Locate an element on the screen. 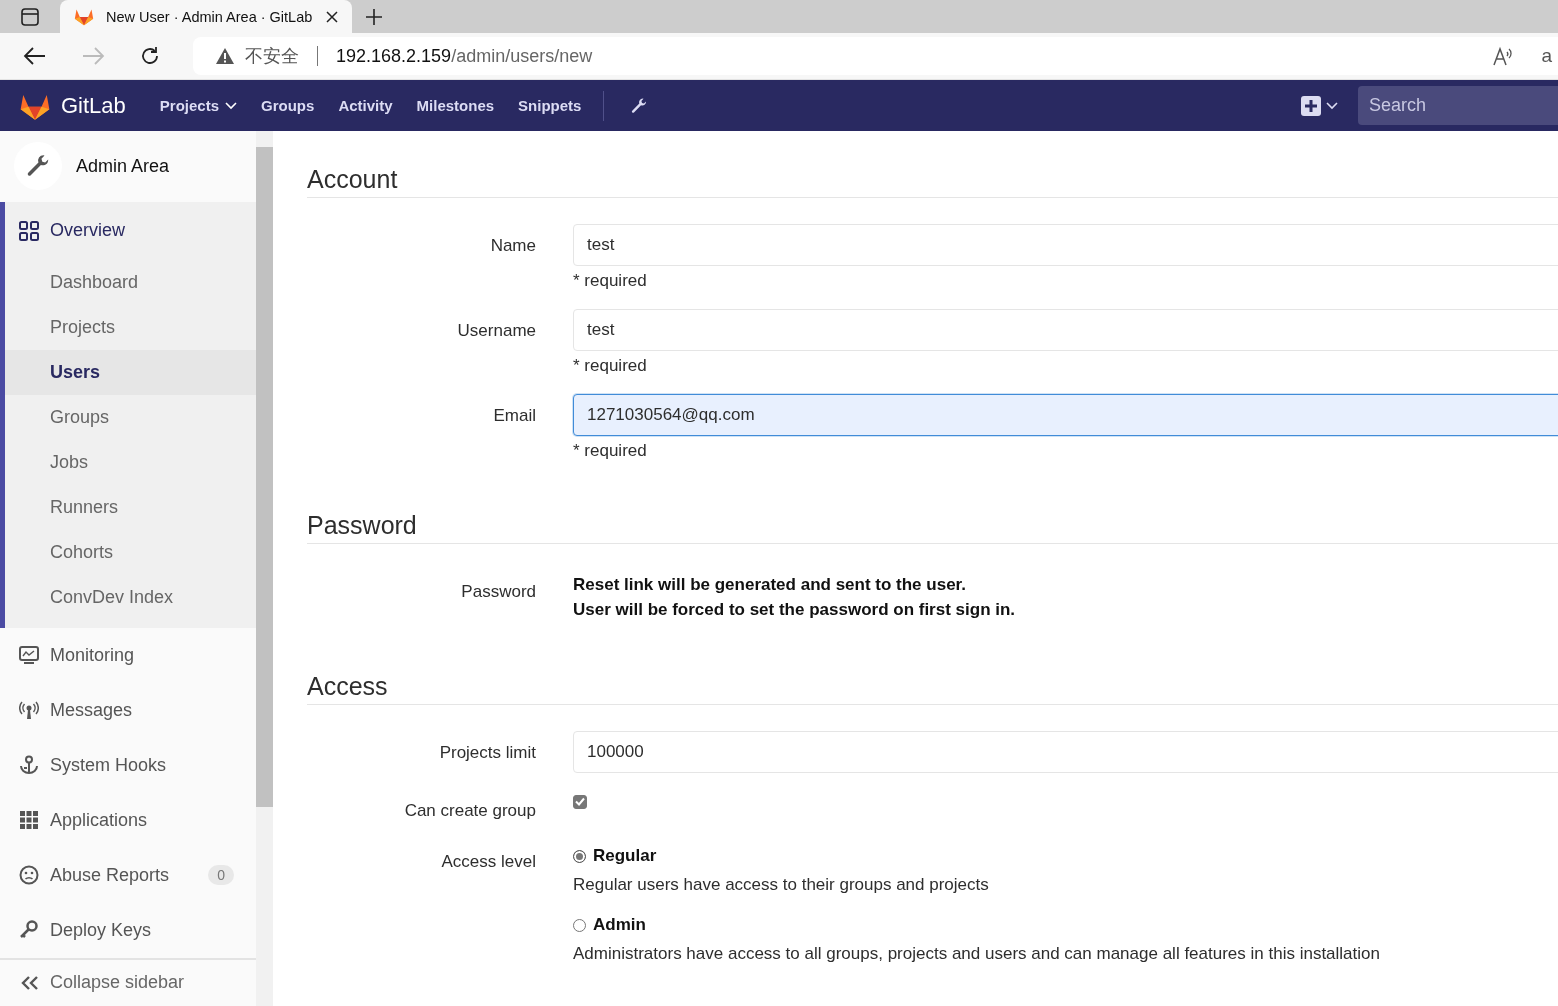 Image resolution: width=1558 pixels, height=1006 pixels. sidebar-toggle-icon is located at coordinates (30, 16).